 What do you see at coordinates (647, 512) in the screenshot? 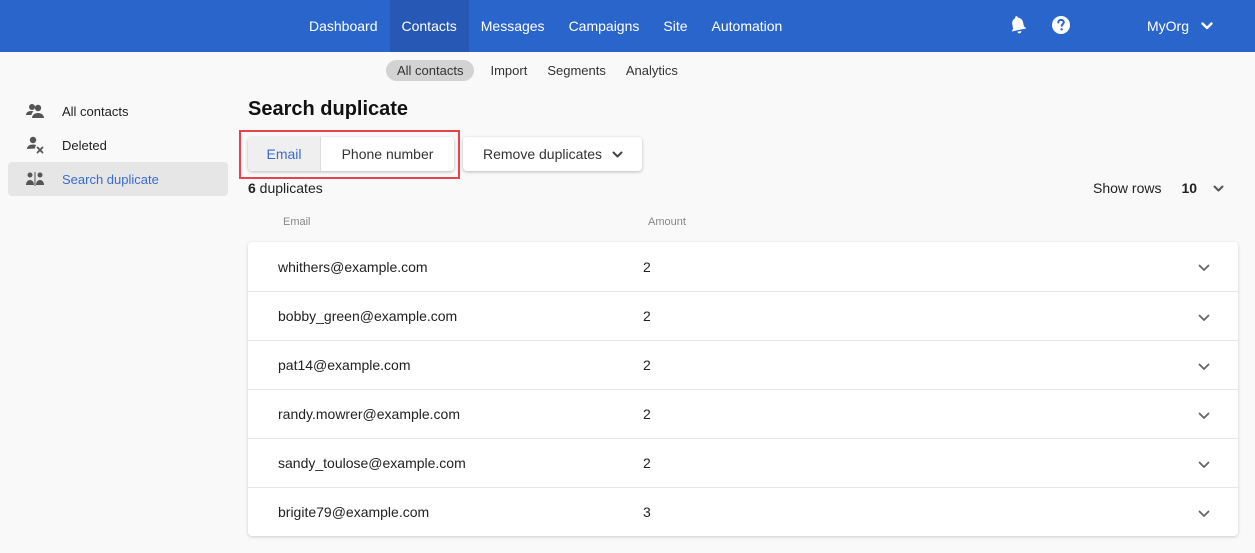
I see `row-amount: 3` at bounding box center [647, 512].